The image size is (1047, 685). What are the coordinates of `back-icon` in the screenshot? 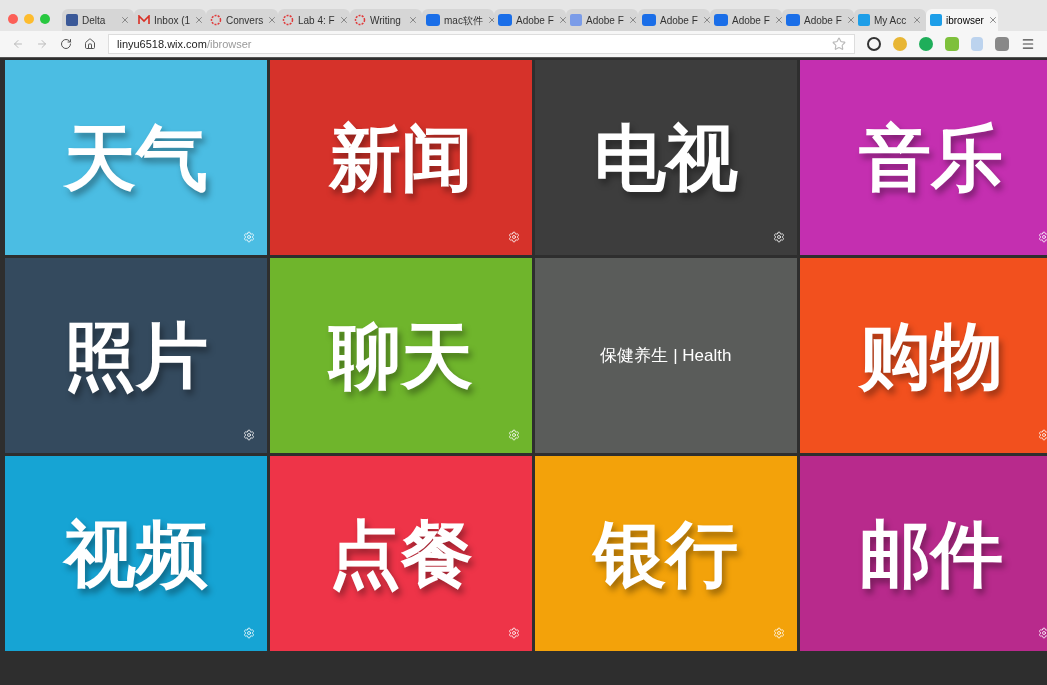 It's located at (18, 44).